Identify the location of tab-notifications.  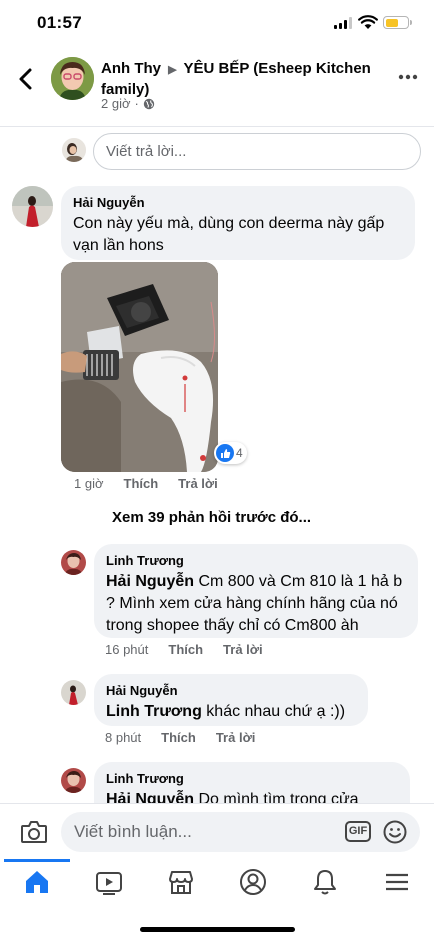
(325, 882).